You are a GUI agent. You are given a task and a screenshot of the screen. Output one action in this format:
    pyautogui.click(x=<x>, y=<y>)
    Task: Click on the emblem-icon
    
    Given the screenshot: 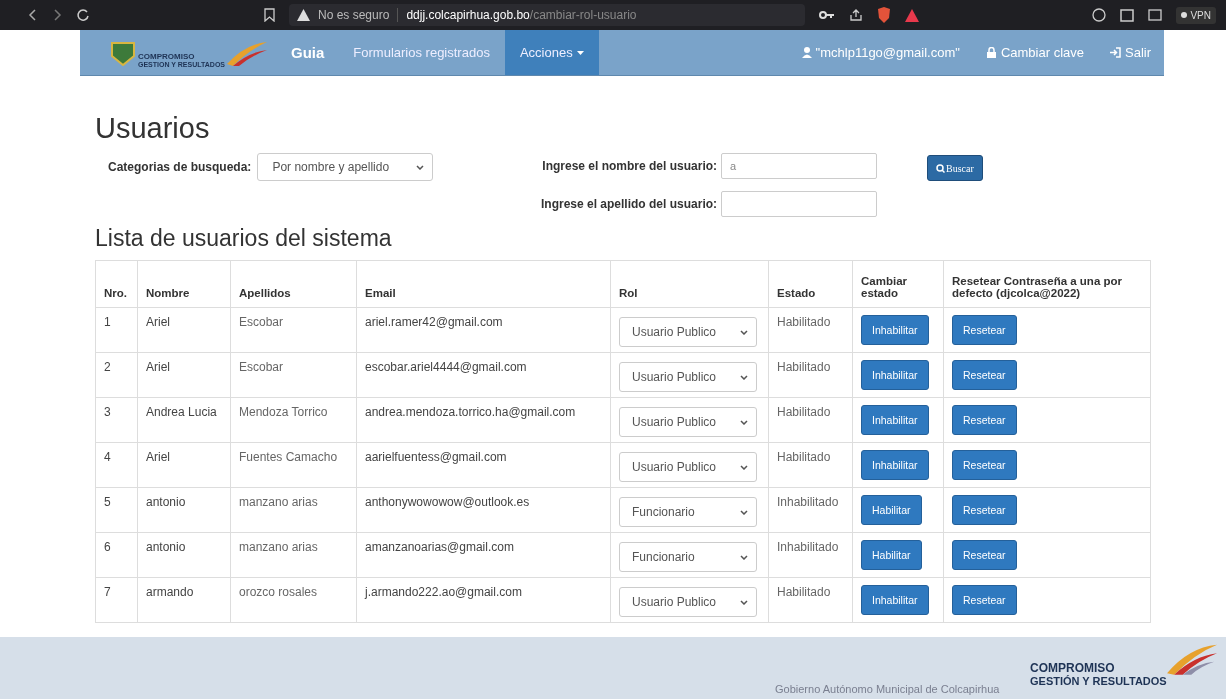 What is the action you would take?
    pyautogui.click(x=123, y=52)
    